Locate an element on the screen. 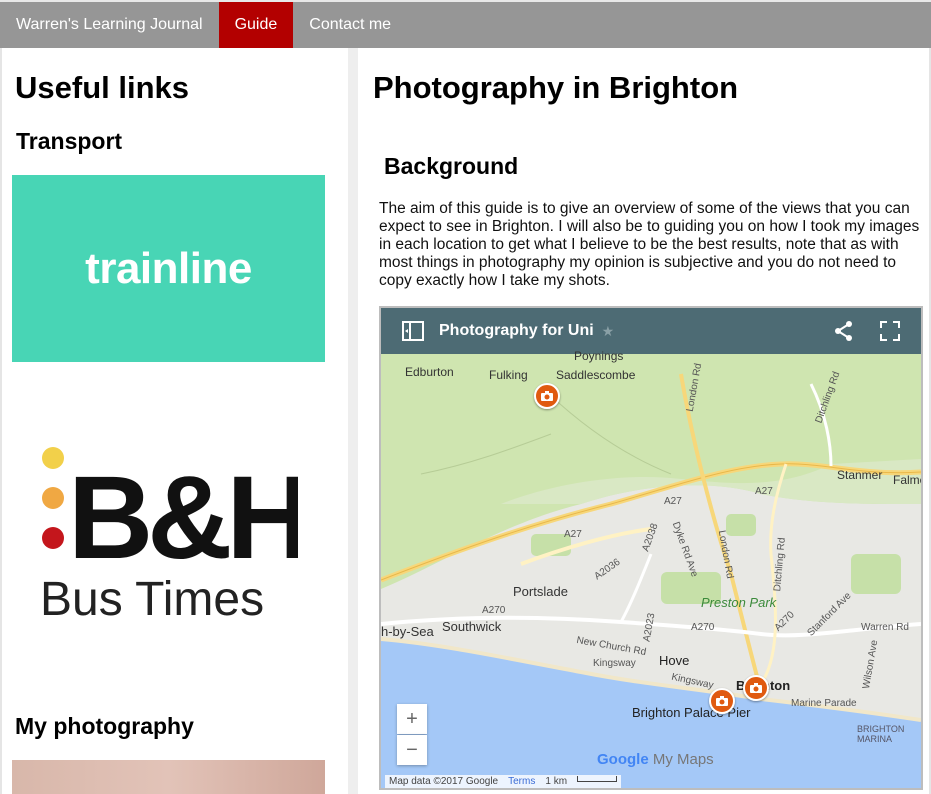 The width and height of the screenshot is (931, 794). map-label-fulking: Fulking is located at coordinates (508, 375).